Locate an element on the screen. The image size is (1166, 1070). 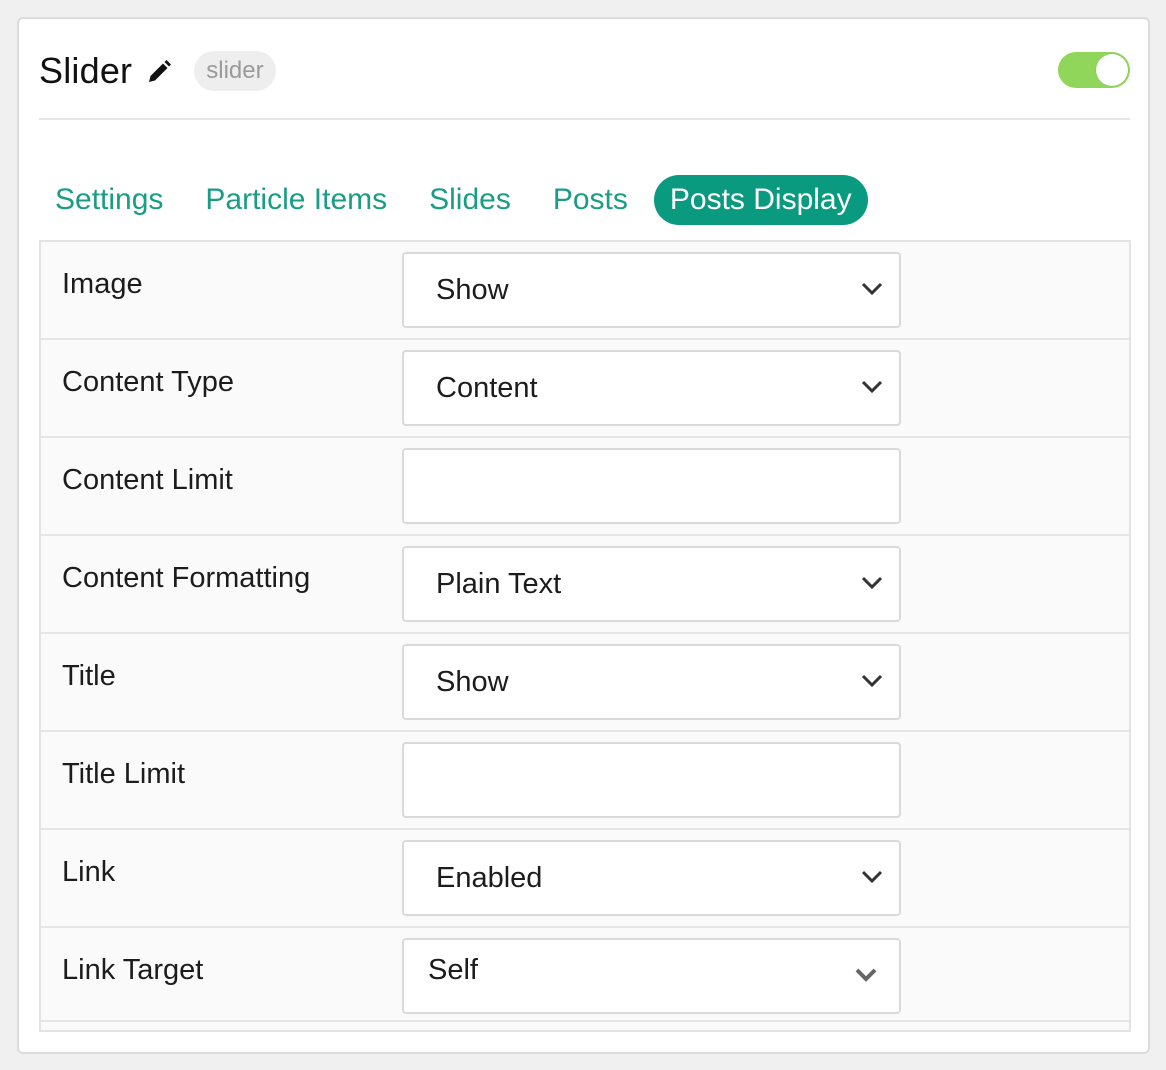
link-select: Enabled is located at coordinates (651, 878).